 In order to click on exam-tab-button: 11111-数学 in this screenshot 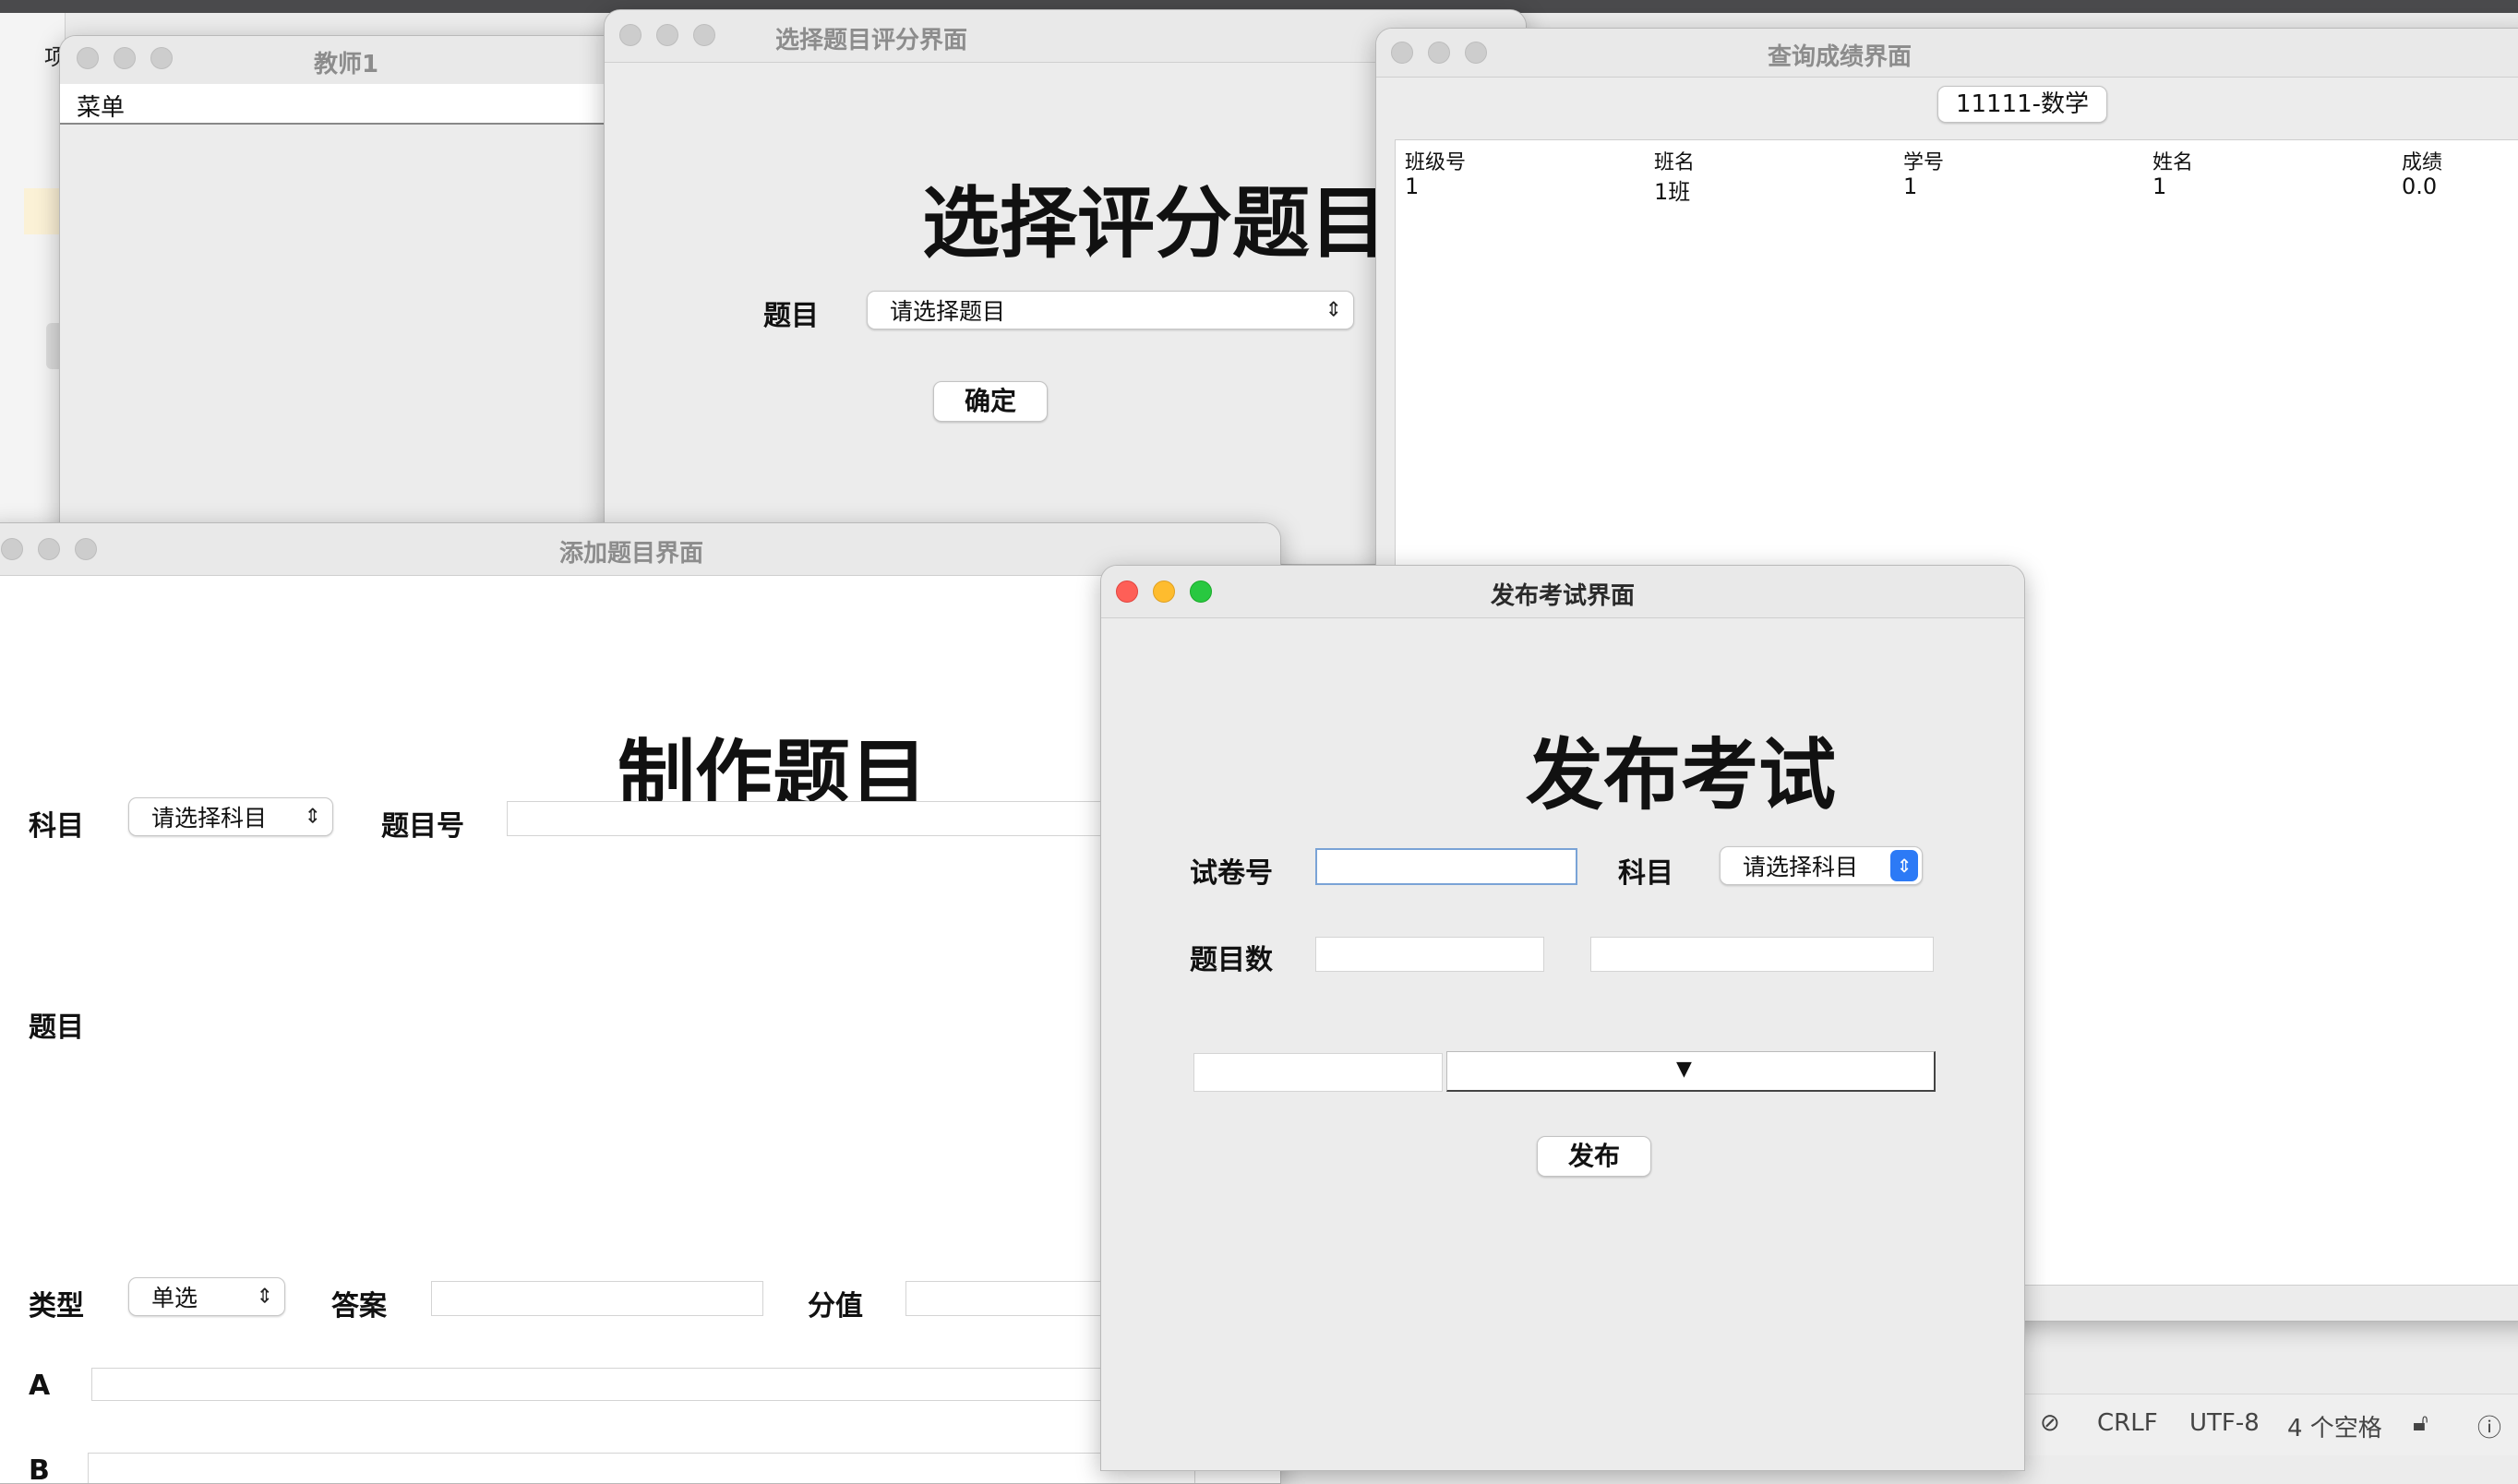, I will do `click(2022, 104)`.